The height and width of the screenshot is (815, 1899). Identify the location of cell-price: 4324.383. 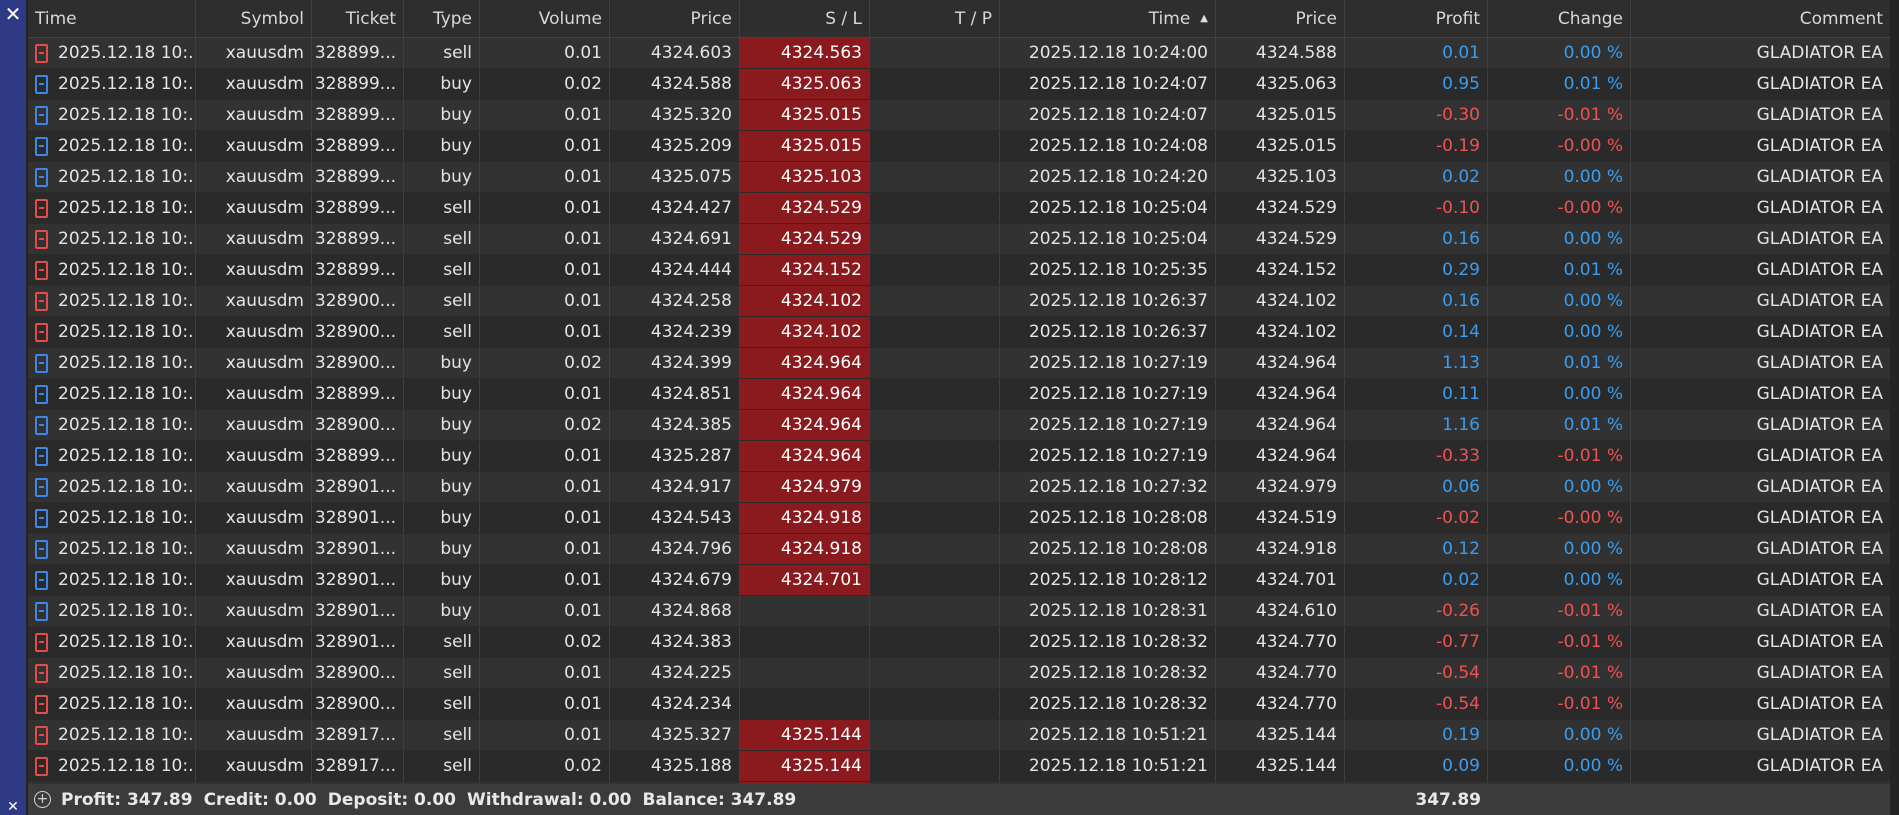
(675, 642).